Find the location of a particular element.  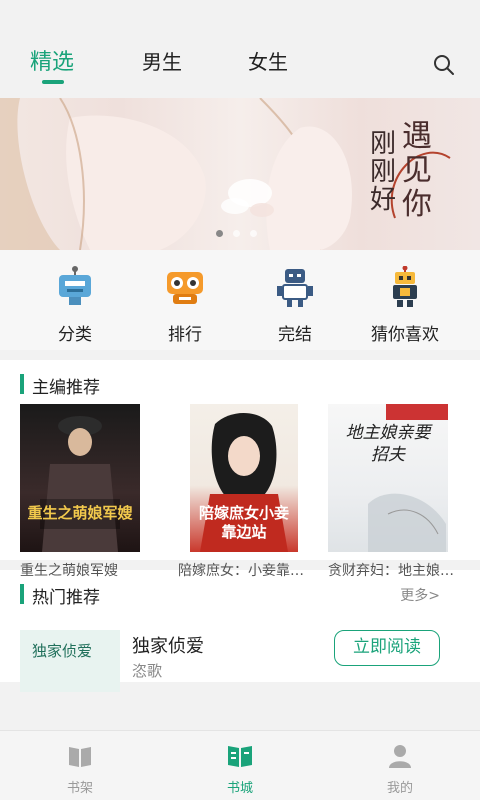

robot-blue-icon is located at coordinates (75, 285).